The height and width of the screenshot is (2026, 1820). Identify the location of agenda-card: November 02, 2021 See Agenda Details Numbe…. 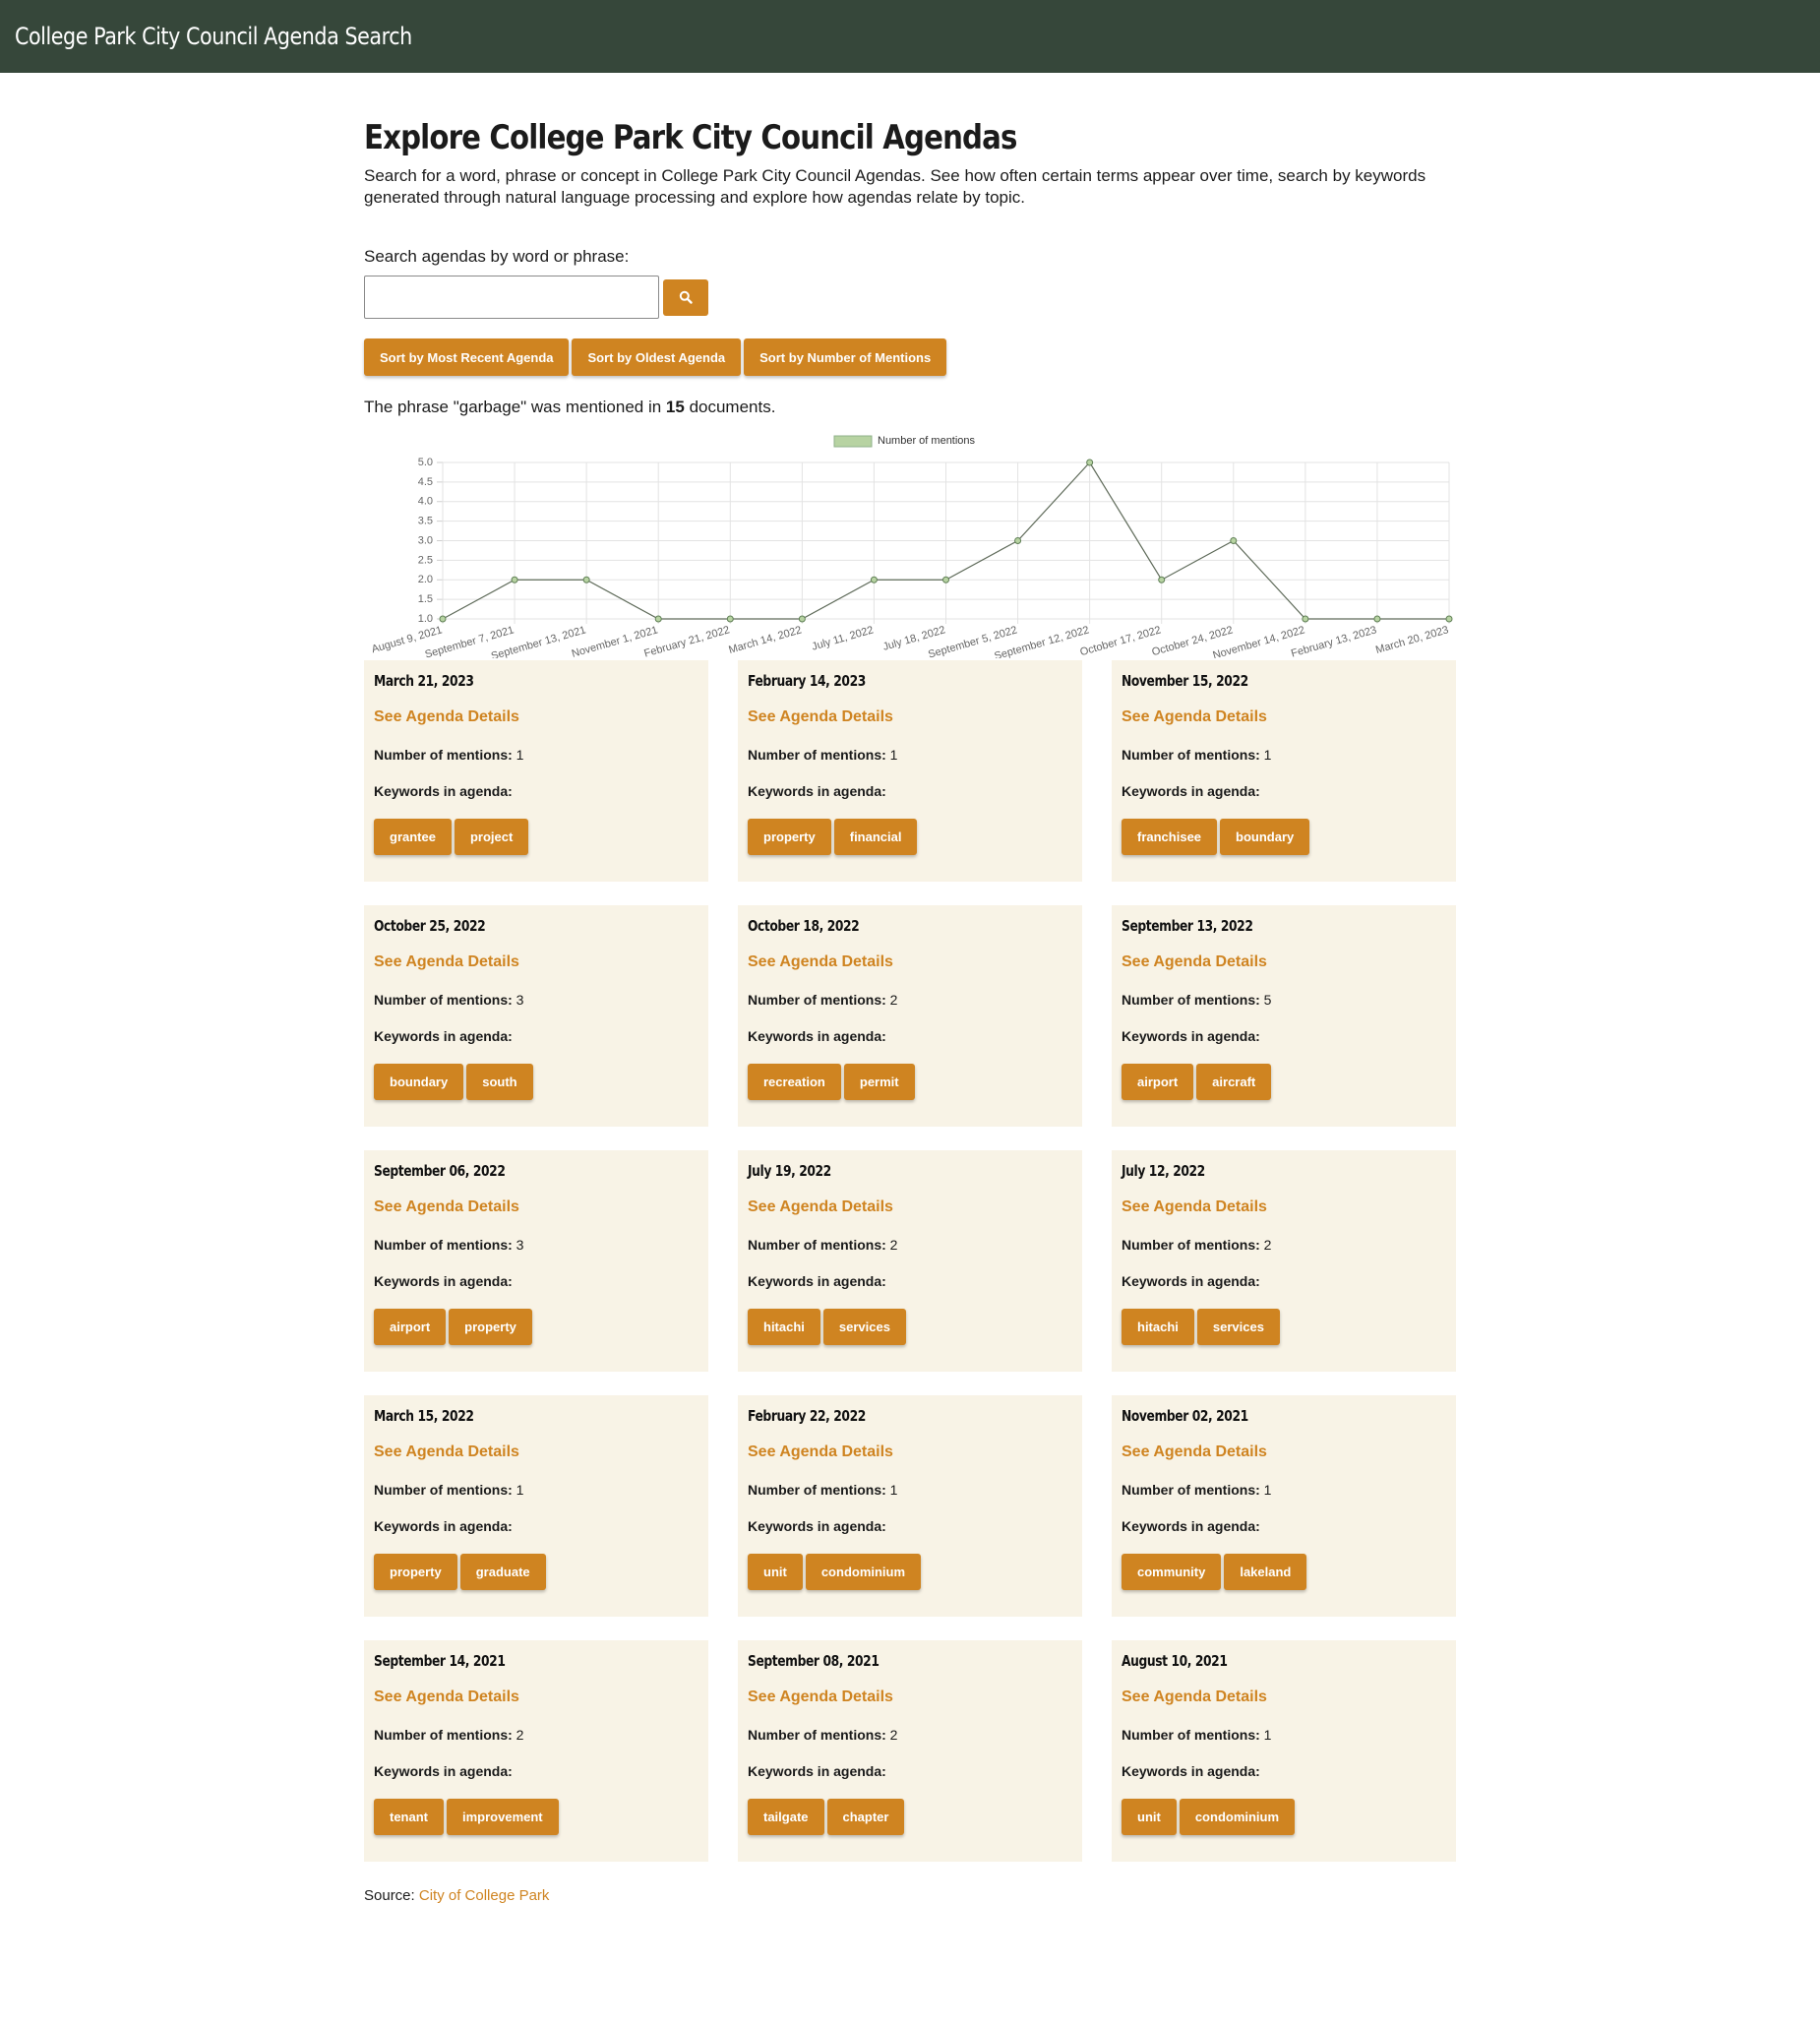
(1284, 1506).